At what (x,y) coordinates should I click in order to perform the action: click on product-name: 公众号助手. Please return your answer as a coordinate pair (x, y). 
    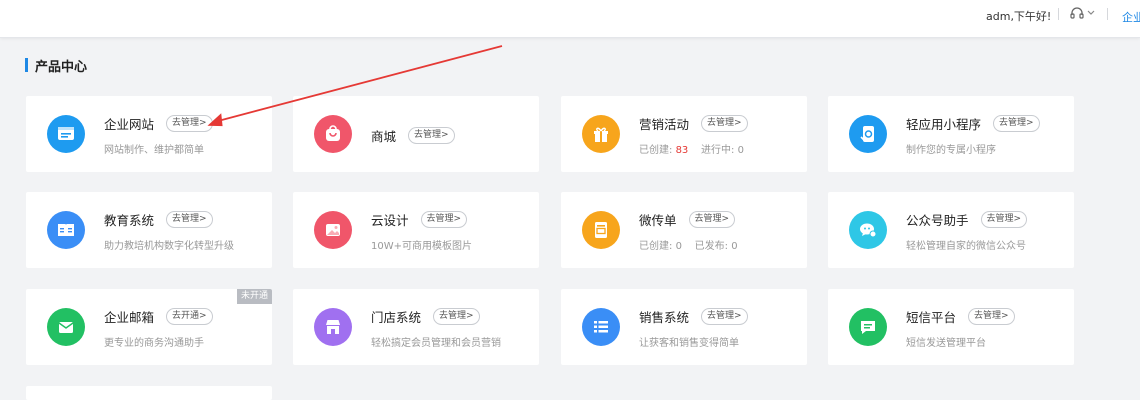
    Looking at the image, I should click on (937, 220).